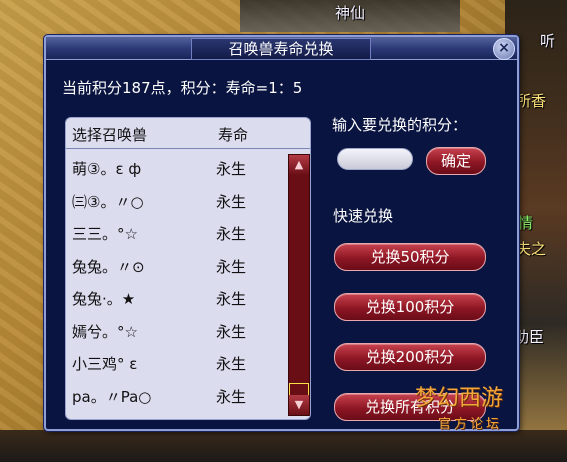 Image resolution: width=567 pixels, height=462 pixels. What do you see at coordinates (105, 234) in the screenshot?
I see `pet-name: 三三。°☆` at bounding box center [105, 234].